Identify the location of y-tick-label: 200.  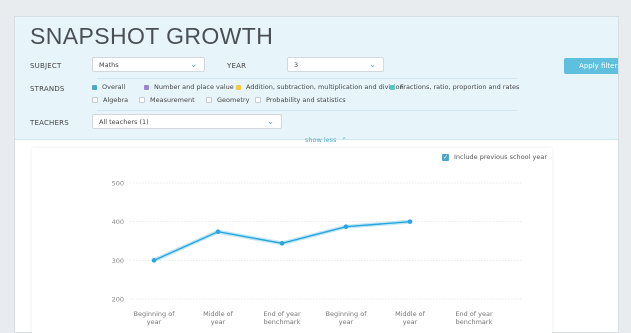
(118, 300).